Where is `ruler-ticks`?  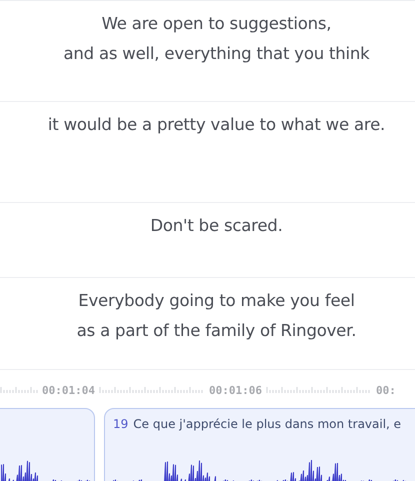 ruler-ticks is located at coordinates (19, 390).